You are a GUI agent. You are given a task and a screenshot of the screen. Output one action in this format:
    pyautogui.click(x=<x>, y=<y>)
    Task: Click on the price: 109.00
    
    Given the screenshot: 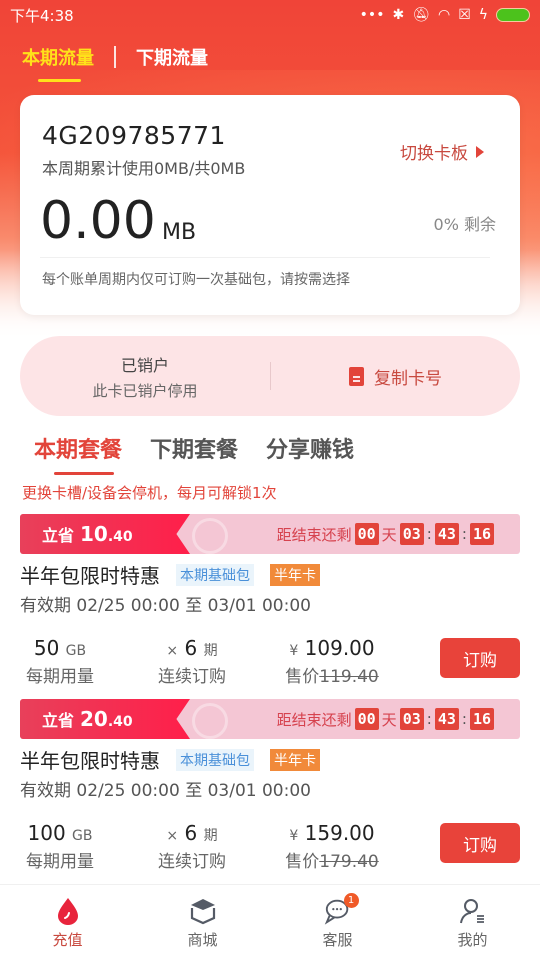 What is the action you would take?
    pyautogui.click(x=339, y=648)
    